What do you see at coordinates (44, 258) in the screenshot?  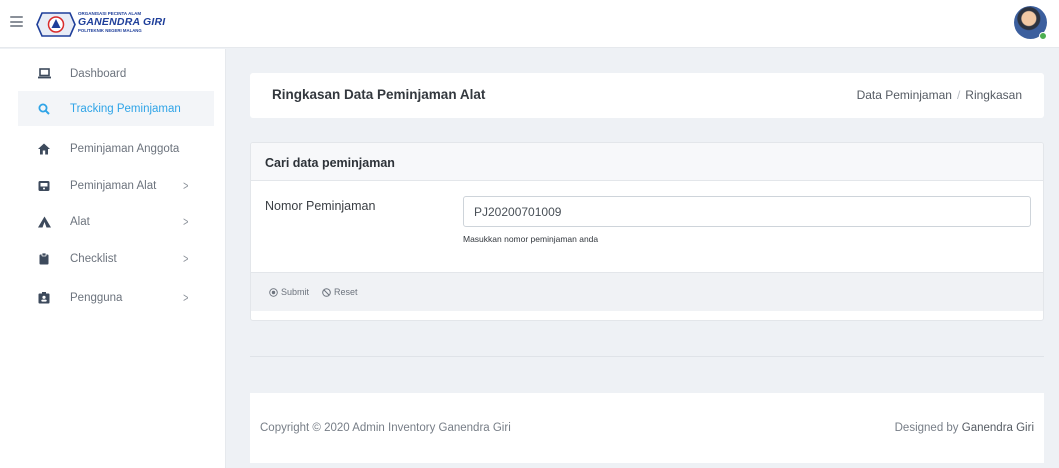 I see `clipboard-icon` at bounding box center [44, 258].